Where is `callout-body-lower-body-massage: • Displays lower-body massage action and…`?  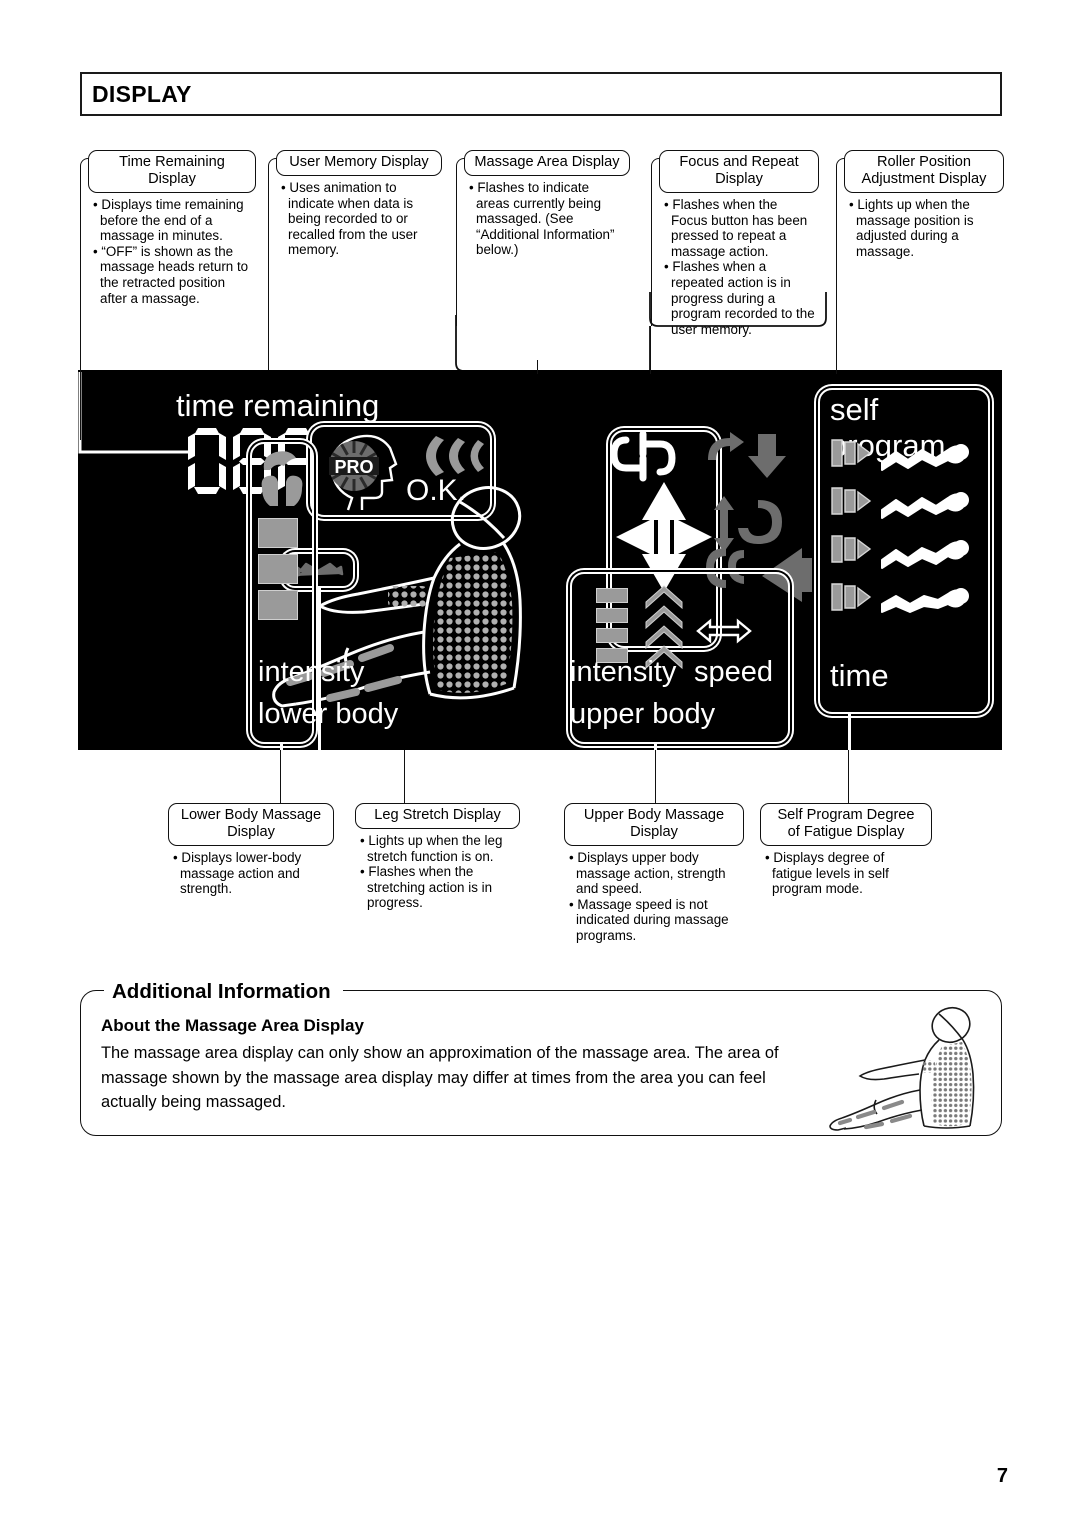 callout-body-lower-body-massage: • Displays lower-body massage action and… is located at coordinates (251, 871).